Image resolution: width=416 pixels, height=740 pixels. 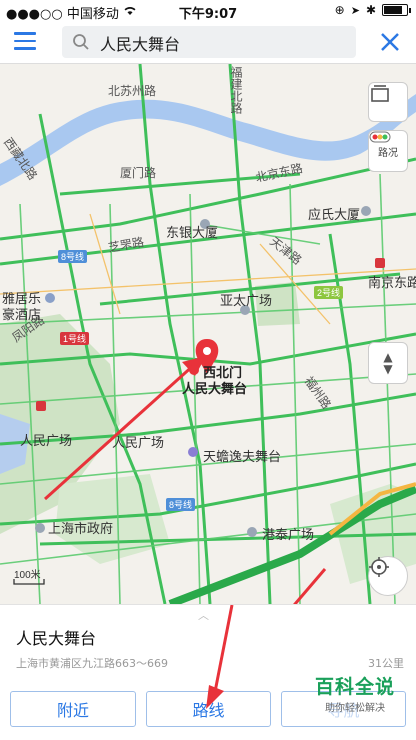 I want to click on layers-button, so click(x=388, y=102).